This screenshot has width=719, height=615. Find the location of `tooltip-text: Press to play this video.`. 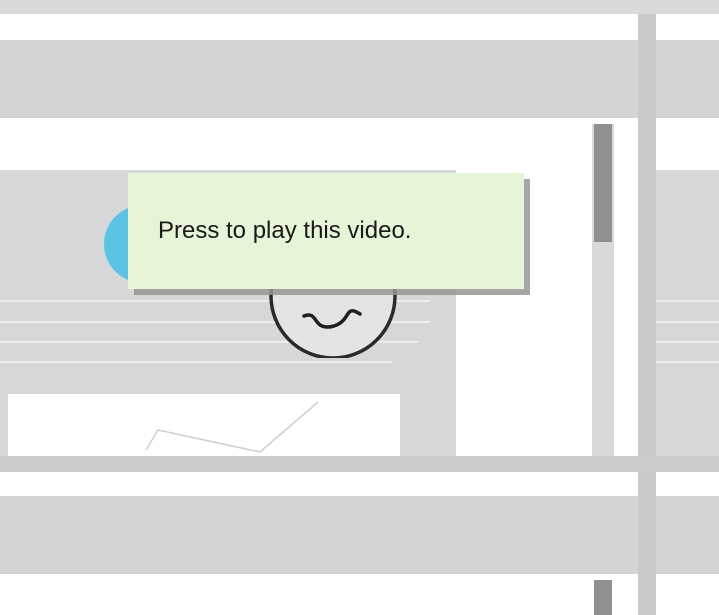

tooltip-text: Press to play this video. is located at coordinates (285, 230).